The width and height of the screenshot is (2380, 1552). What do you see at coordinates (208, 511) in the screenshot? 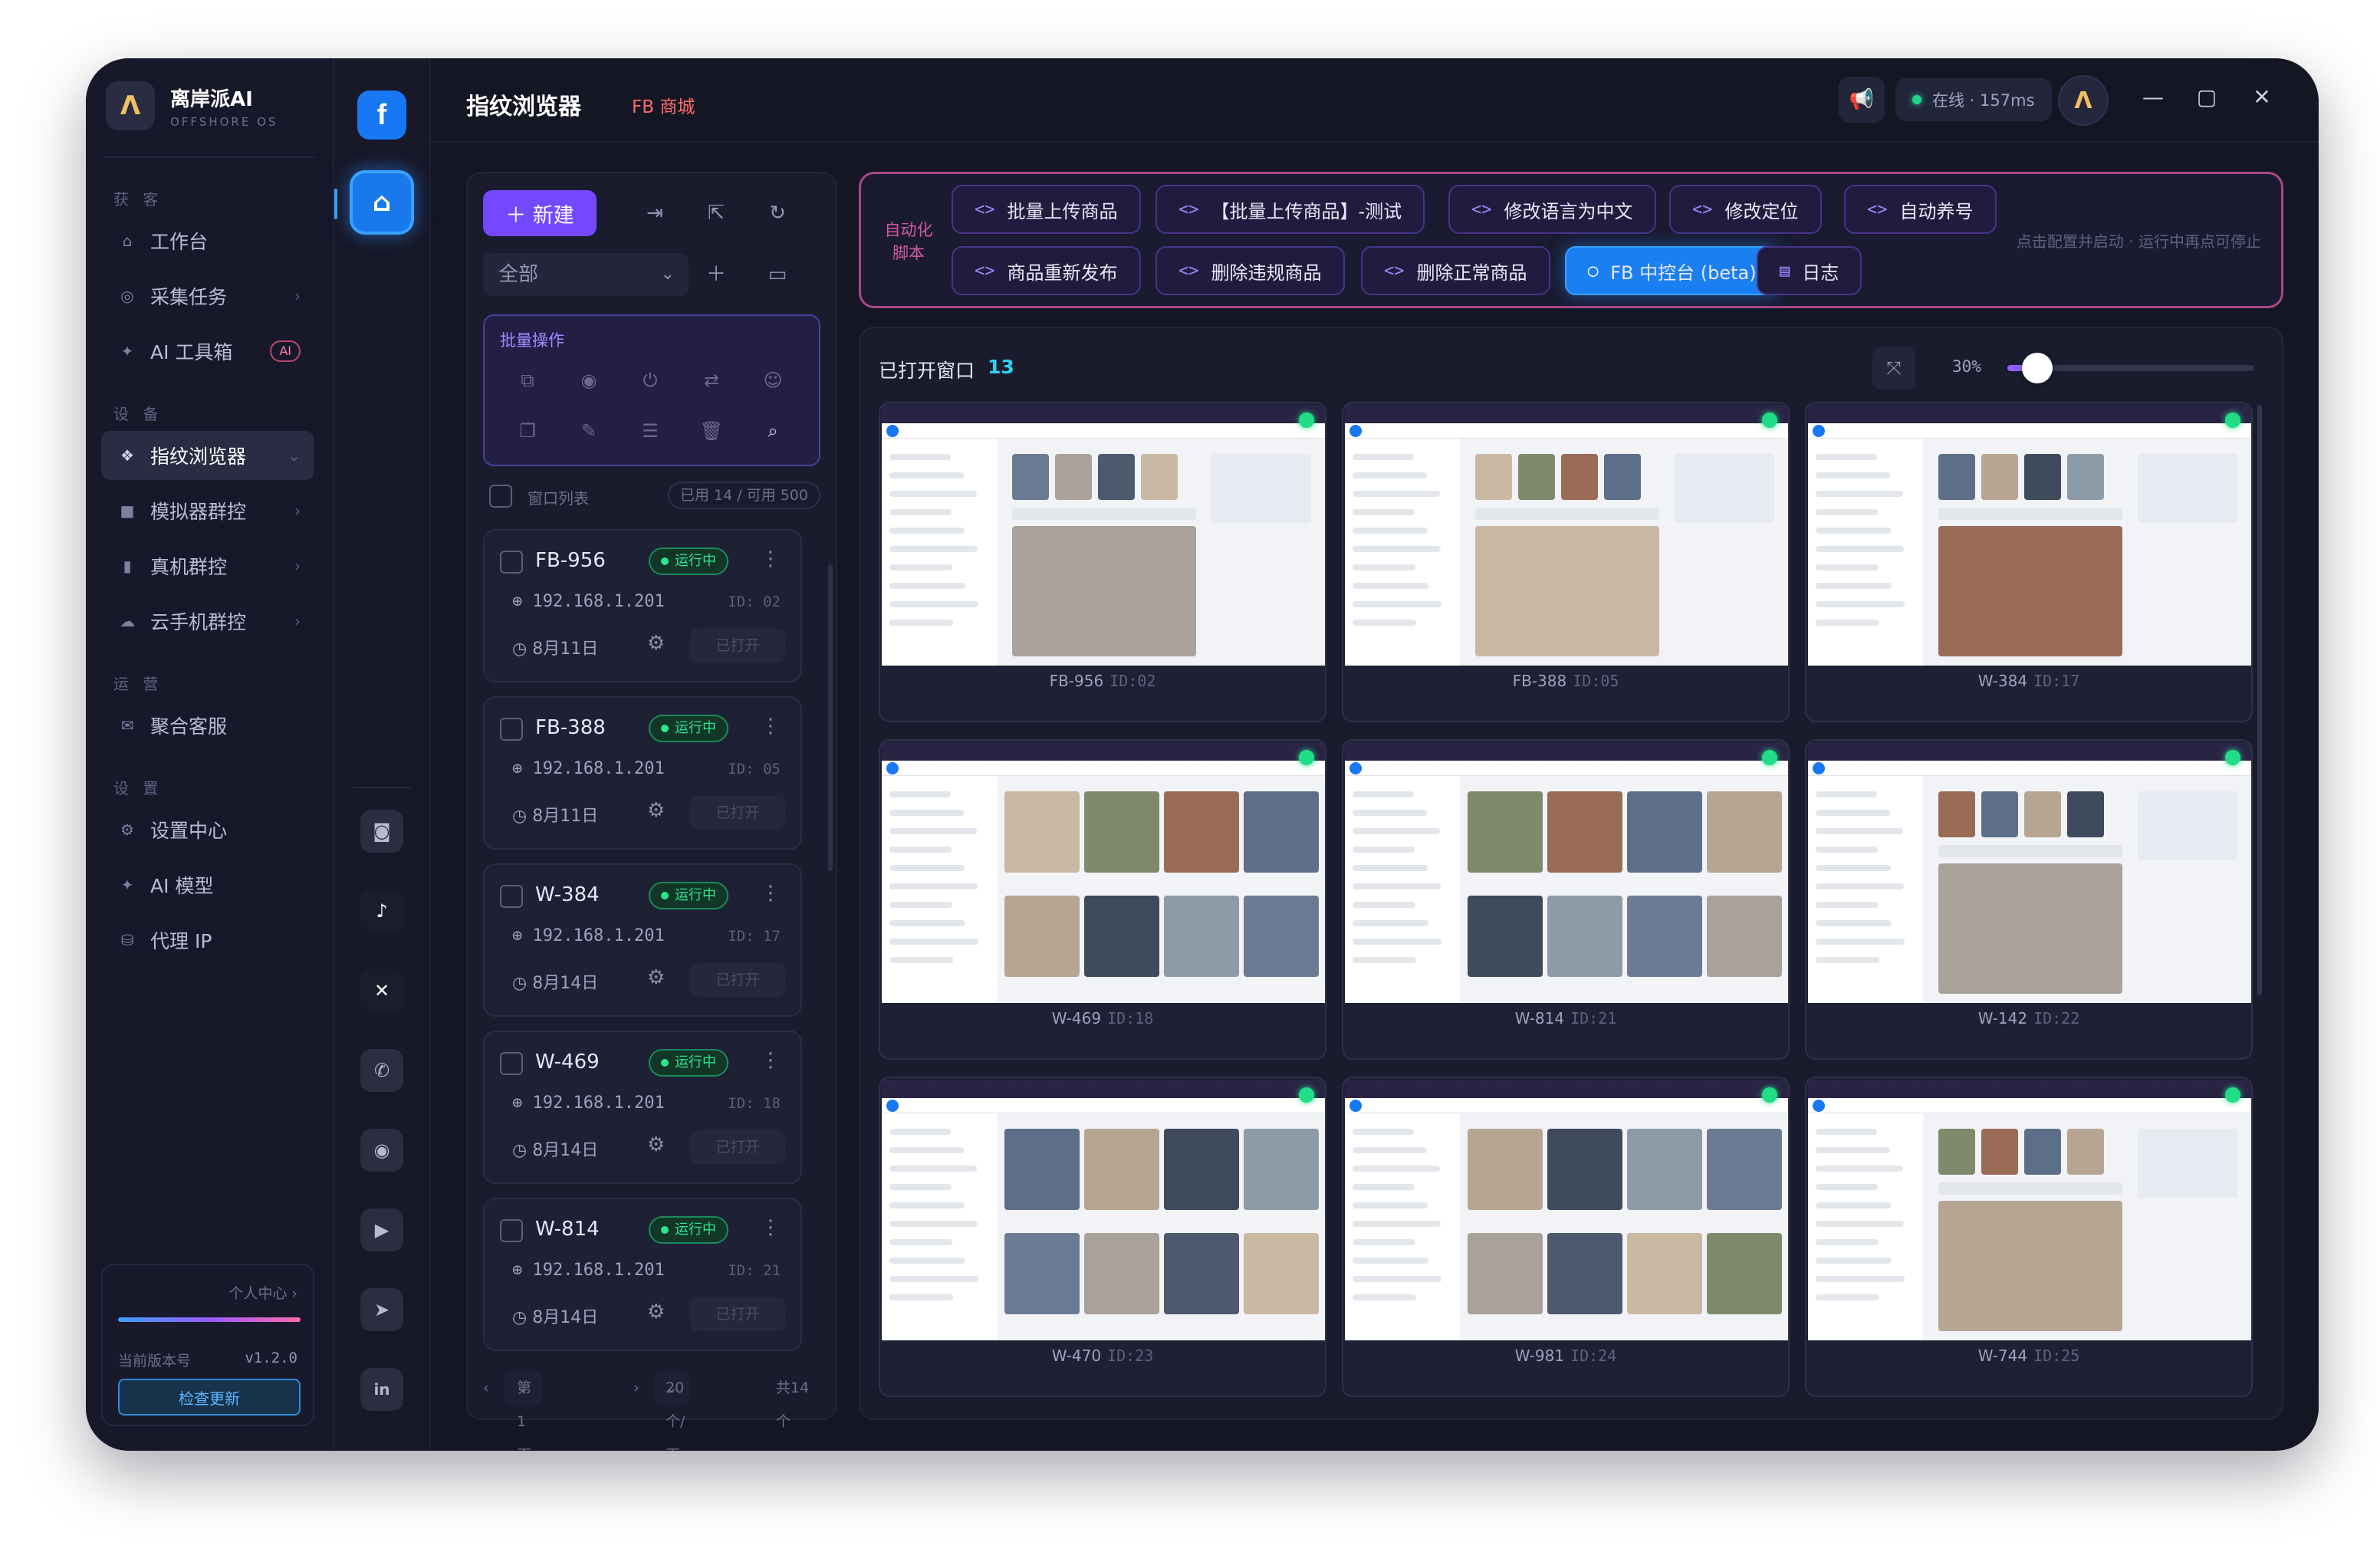
I see `nav-item-emulator: ■ 模拟器群控 ›` at bounding box center [208, 511].